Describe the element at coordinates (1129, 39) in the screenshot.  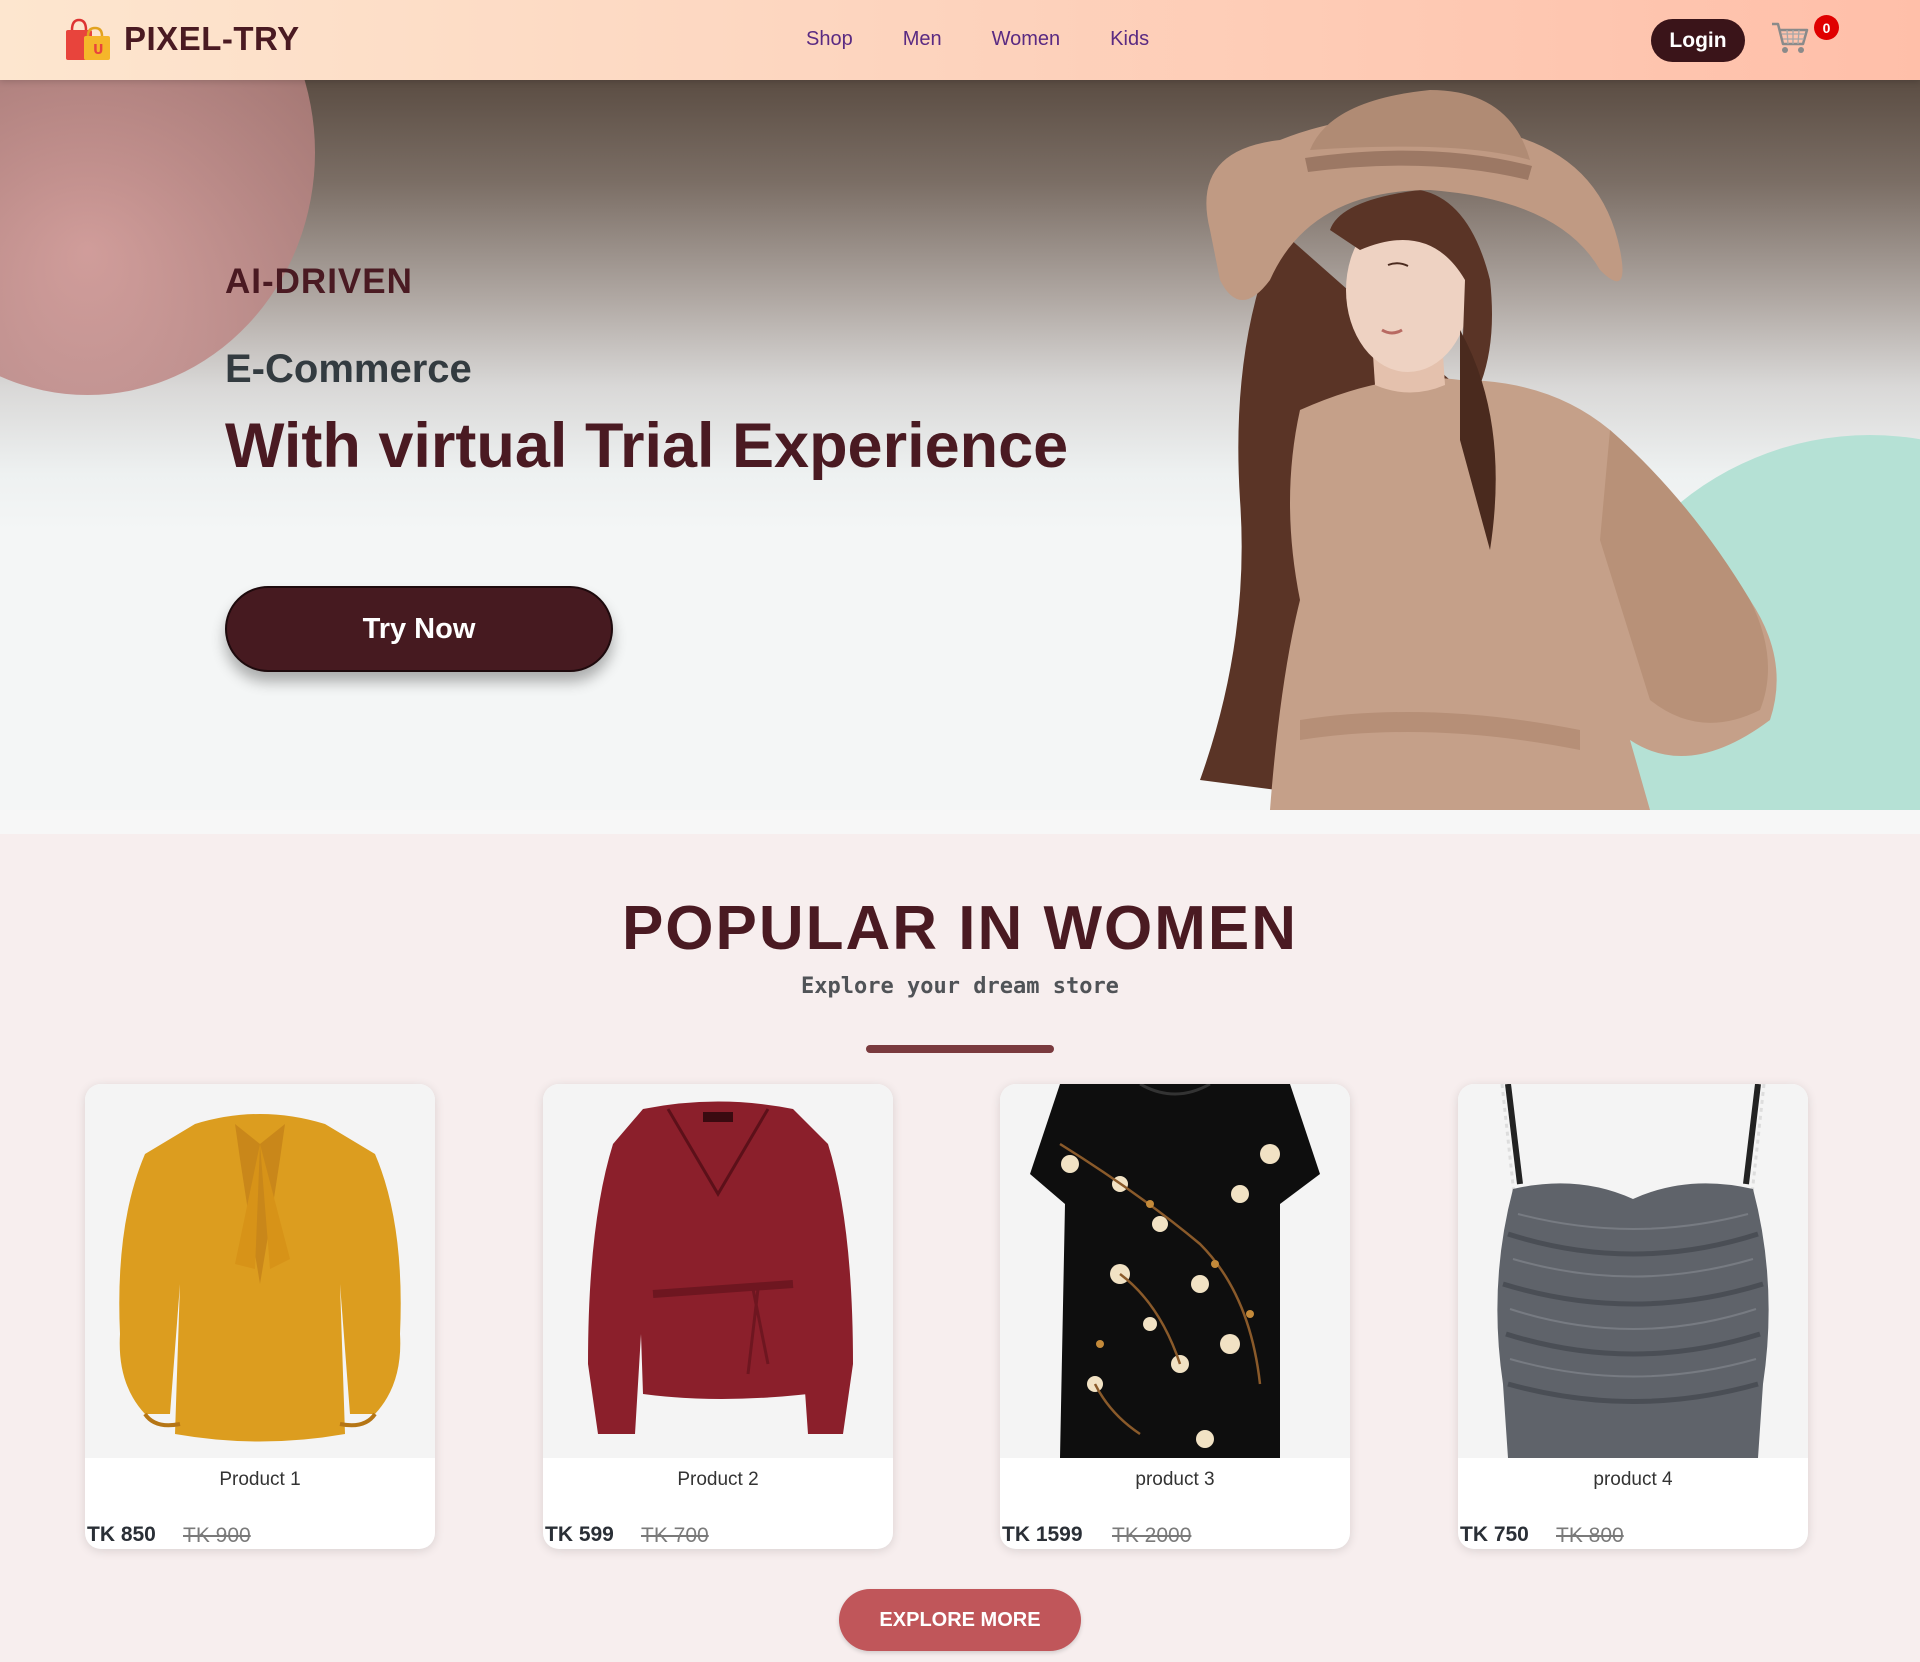
I see `nav-link-kids: Kids` at that location.